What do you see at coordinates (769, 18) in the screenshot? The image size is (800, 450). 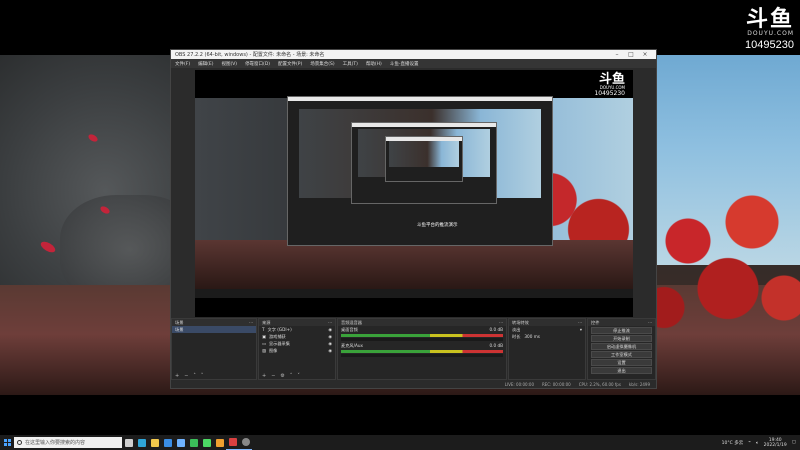 I see `douyu-logo: 斗鱼` at bounding box center [769, 18].